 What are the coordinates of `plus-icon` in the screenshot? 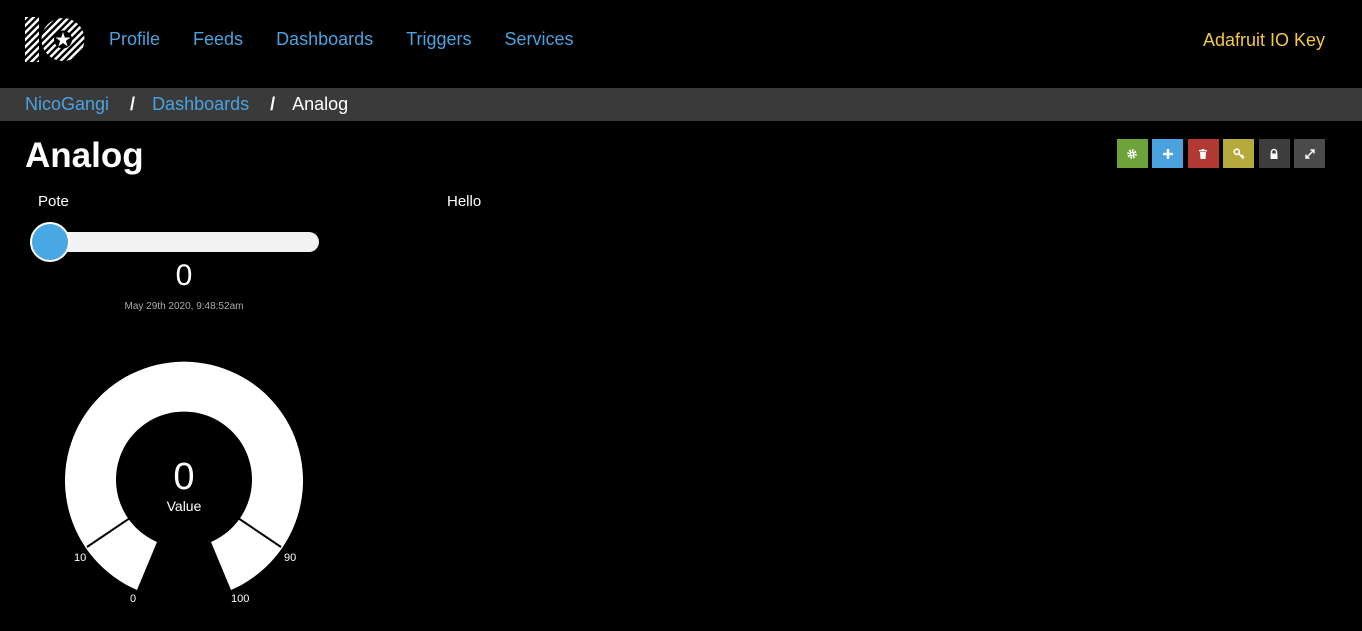 It's located at (1167, 153).